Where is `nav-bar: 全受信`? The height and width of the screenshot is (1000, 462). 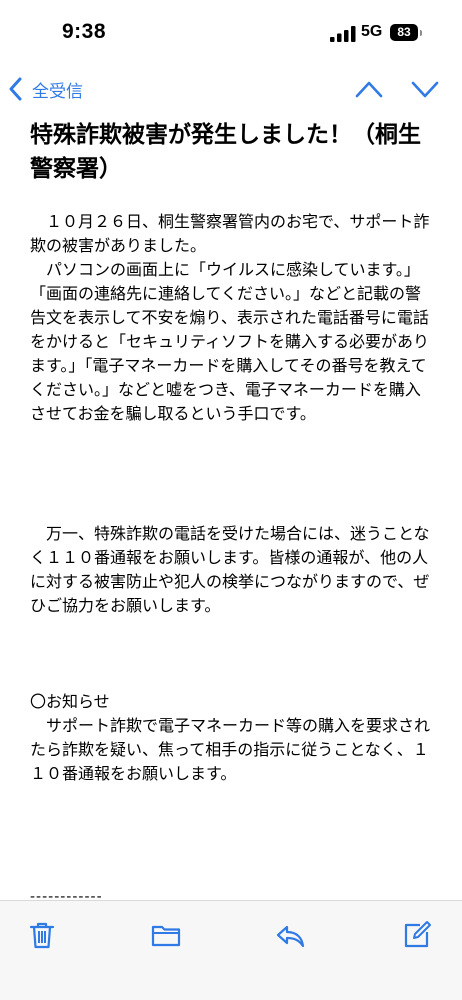 nav-bar: 全受信 is located at coordinates (231, 88).